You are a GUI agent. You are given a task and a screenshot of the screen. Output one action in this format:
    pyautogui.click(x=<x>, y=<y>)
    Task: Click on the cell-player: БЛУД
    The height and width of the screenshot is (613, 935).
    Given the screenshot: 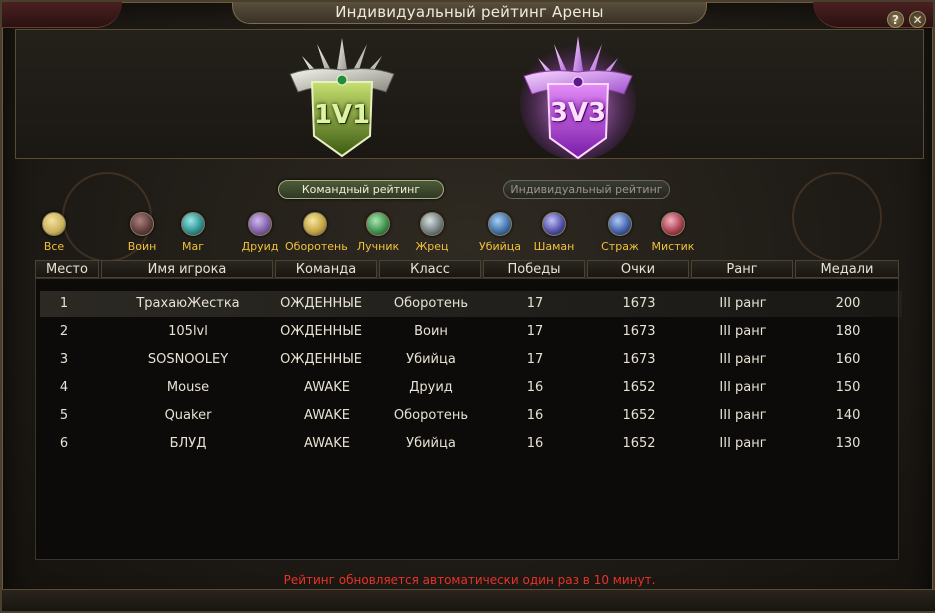 What is the action you would take?
    pyautogui.click(x=188, y=443)
    